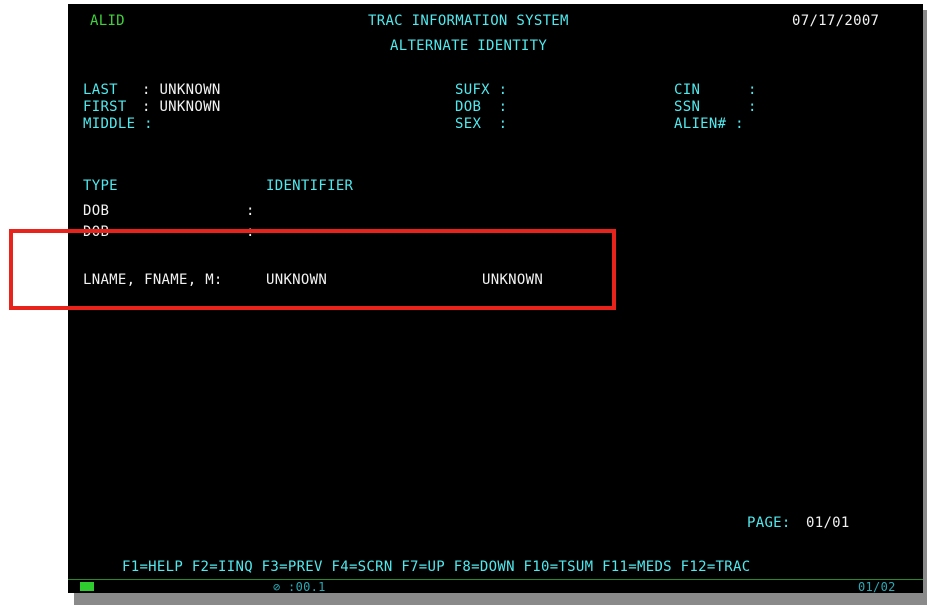 The width and height of the screenshot is (927, 607). I want to click on sex-label: SEX :, so click(481, 124).